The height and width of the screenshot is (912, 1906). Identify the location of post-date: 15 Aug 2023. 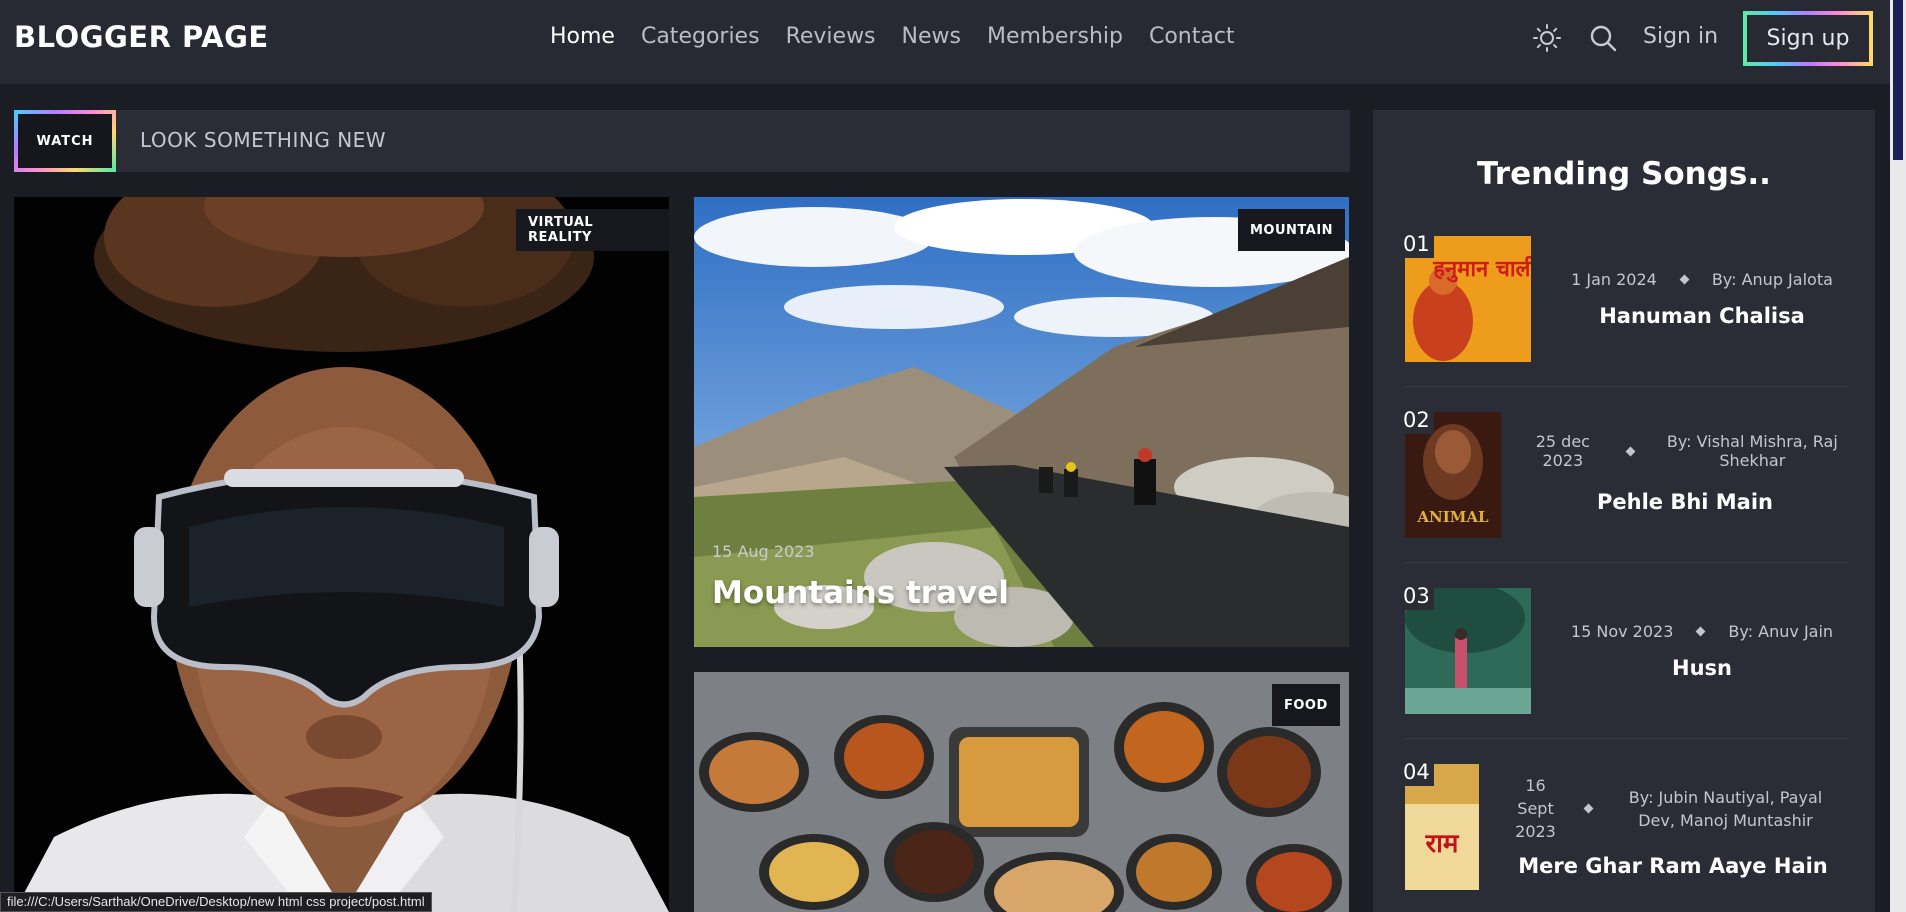
(763, 551).